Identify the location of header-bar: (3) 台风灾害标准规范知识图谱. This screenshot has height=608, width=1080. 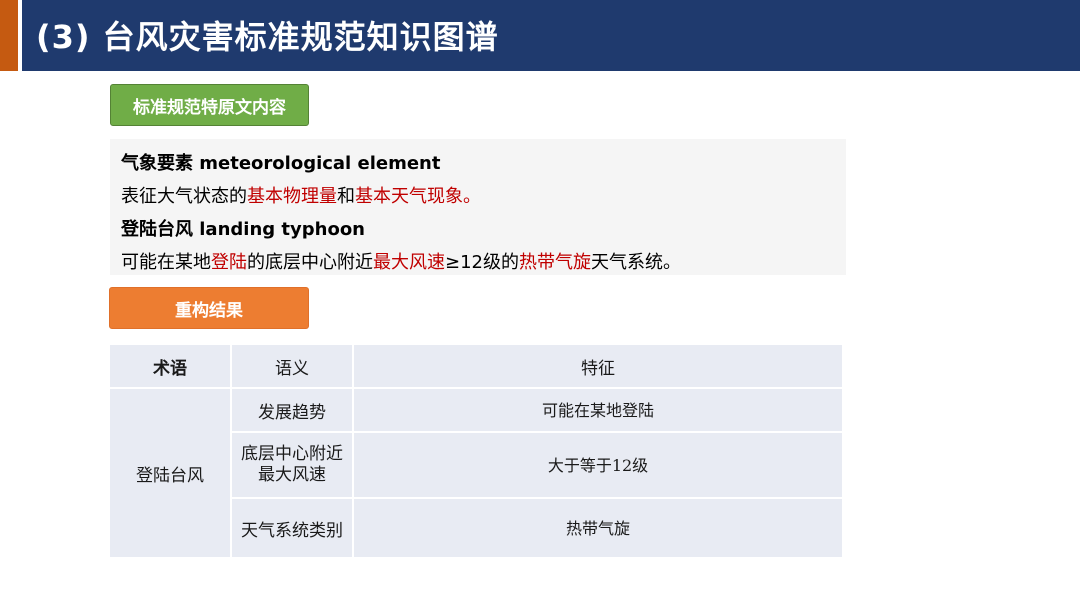
(551, 35).